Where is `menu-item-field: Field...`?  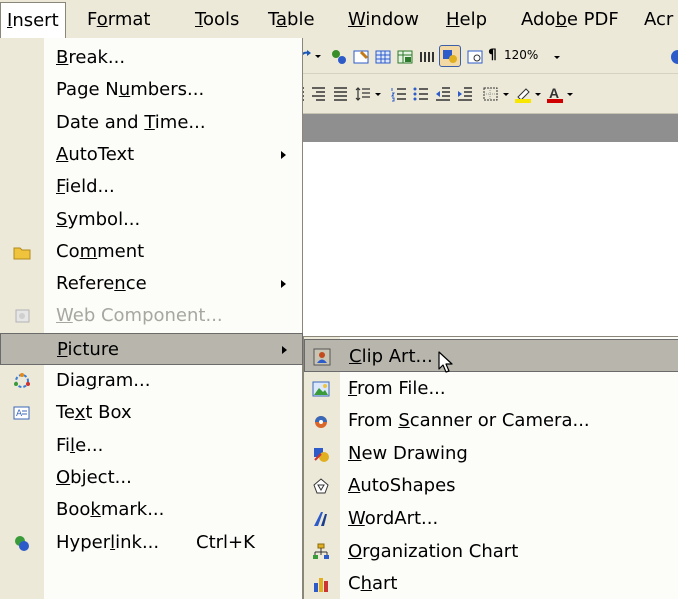
menu-item-field: Field... is located at coordinates (151, 187).